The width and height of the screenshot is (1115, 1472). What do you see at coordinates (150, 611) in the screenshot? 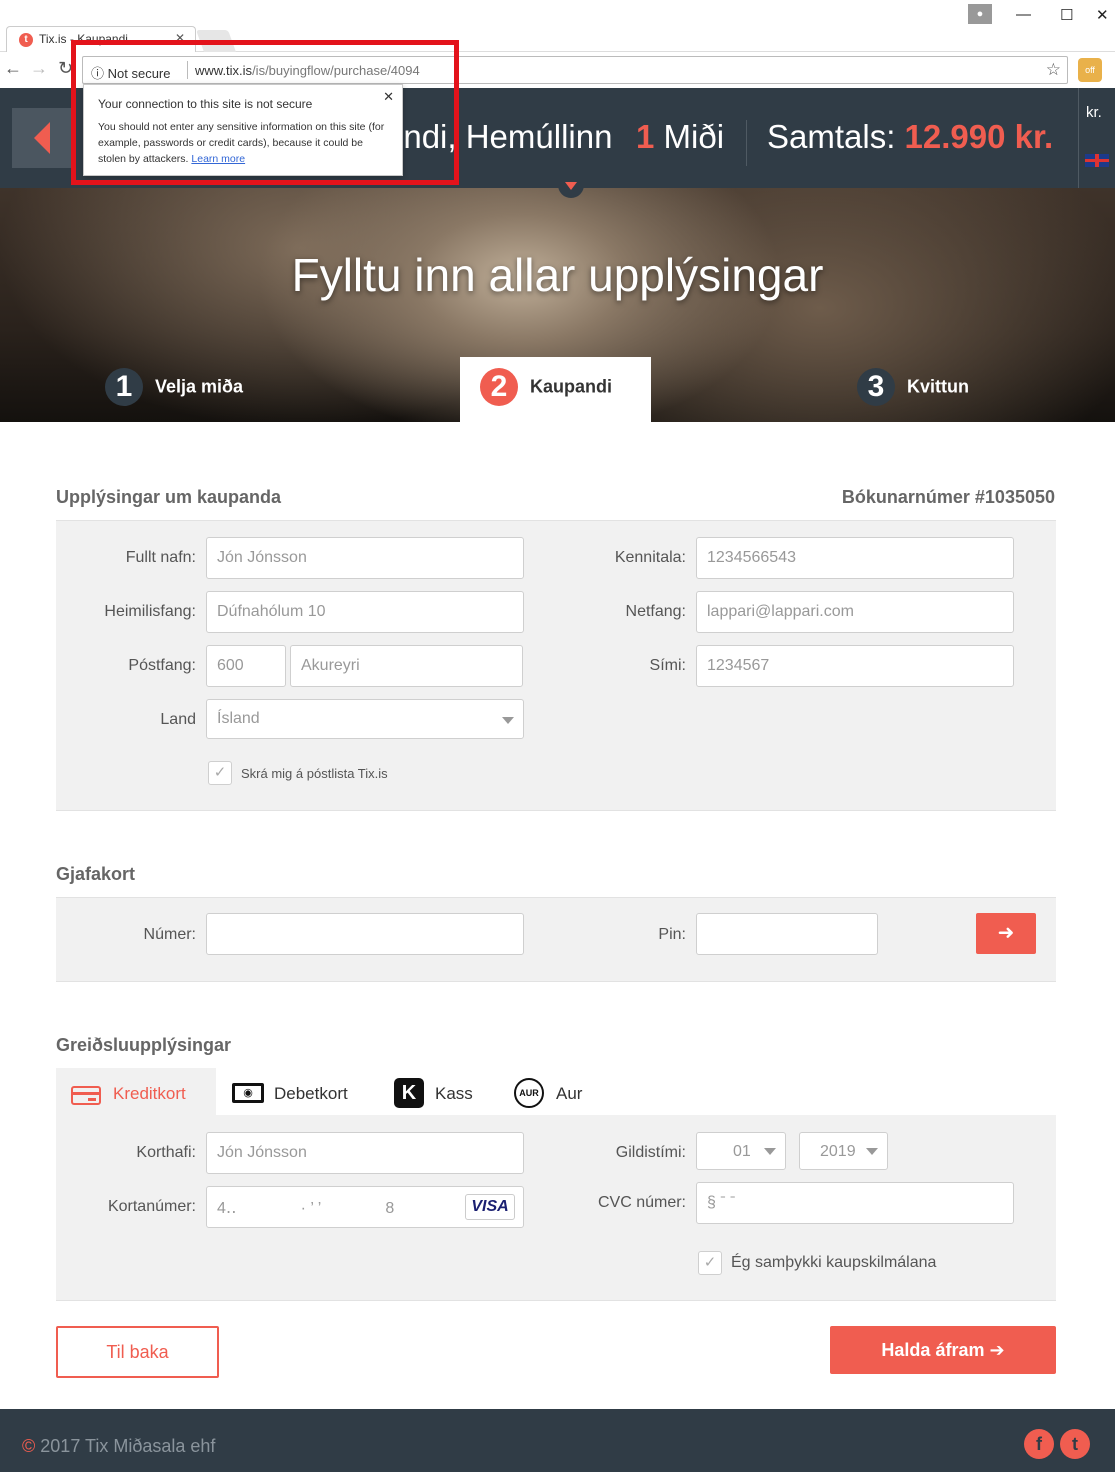
I see `address-label: Heimilisfang:` at bounding box center [150, 611].